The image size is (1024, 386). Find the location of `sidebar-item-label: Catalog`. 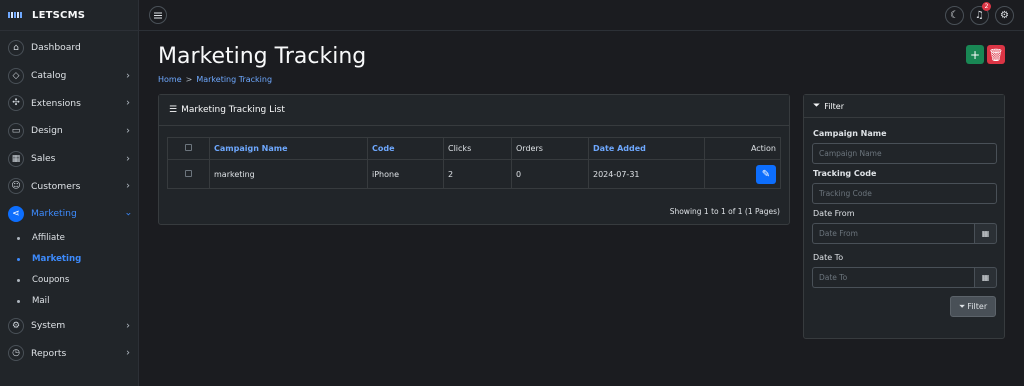

sidebar-item-label: Catalog is located at coordinates (49, 76).